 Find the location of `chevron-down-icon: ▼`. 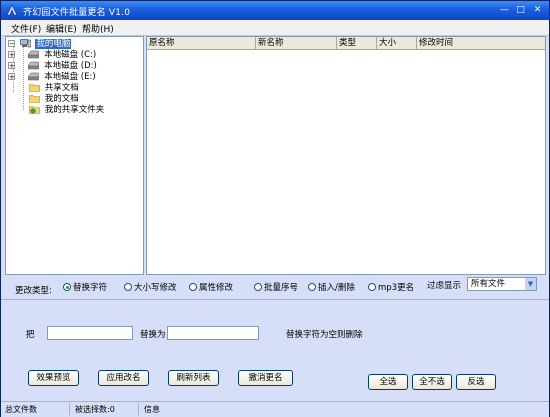

chevron-down-icon: ▼ is located at coordinates (530, 284).